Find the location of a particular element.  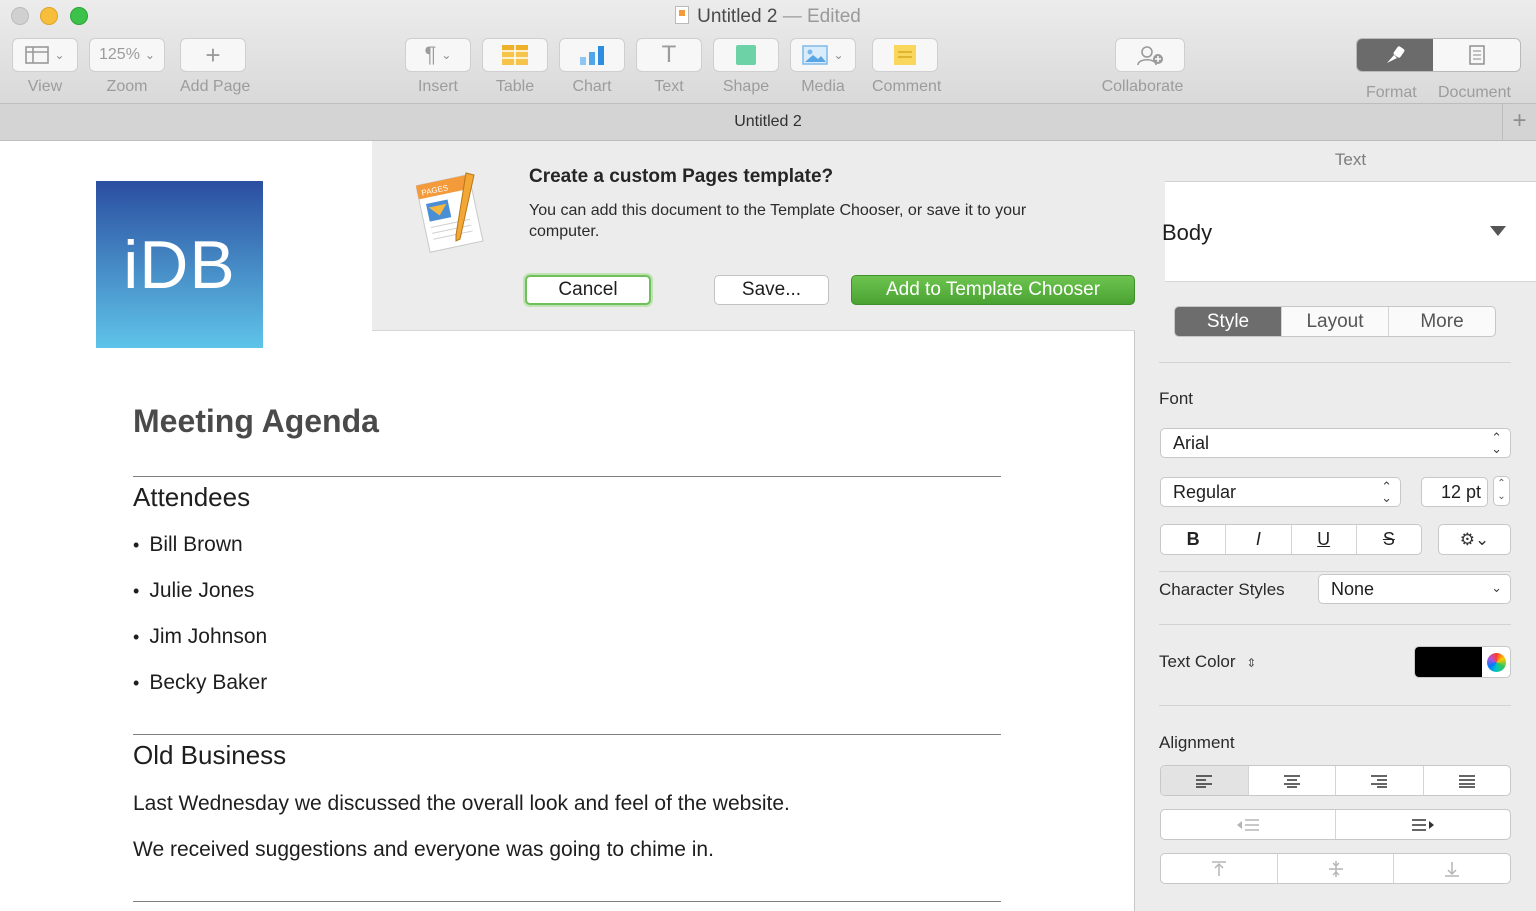

shape-icon is located at coordinates (746, 55).